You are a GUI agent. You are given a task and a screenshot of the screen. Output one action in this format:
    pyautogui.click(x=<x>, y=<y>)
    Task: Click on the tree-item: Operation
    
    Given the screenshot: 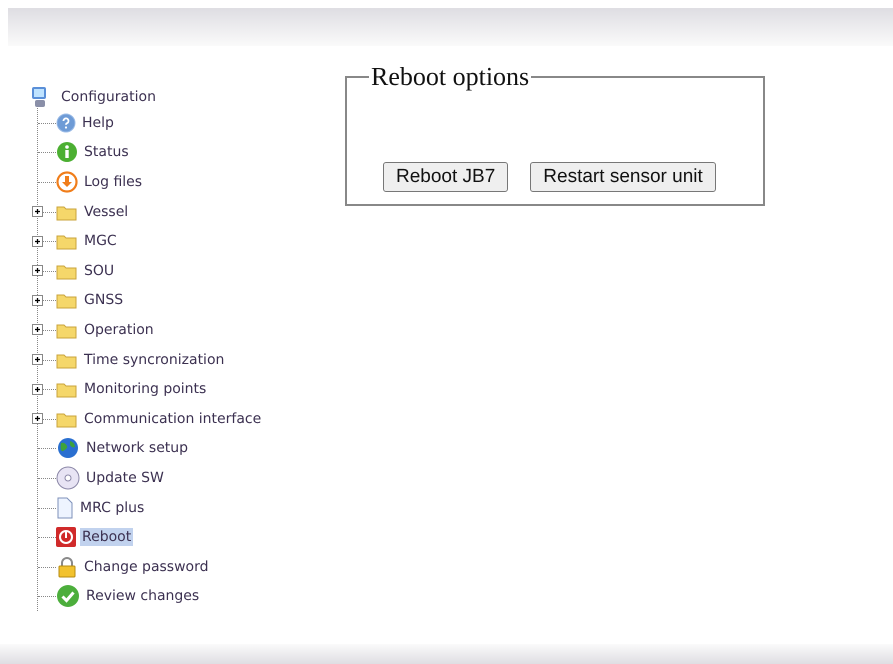 What is the action you would take?
    pyautogui.click(x=119, y=329)
    